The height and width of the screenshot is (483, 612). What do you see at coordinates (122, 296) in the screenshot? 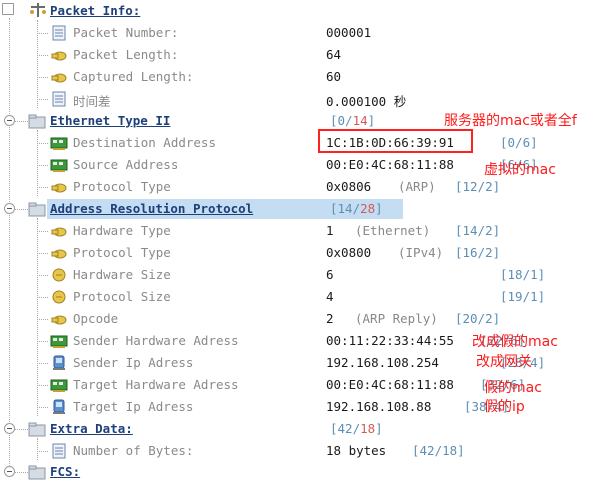
I see `field-name: Protocol Size` at bounding box center [122, 296].